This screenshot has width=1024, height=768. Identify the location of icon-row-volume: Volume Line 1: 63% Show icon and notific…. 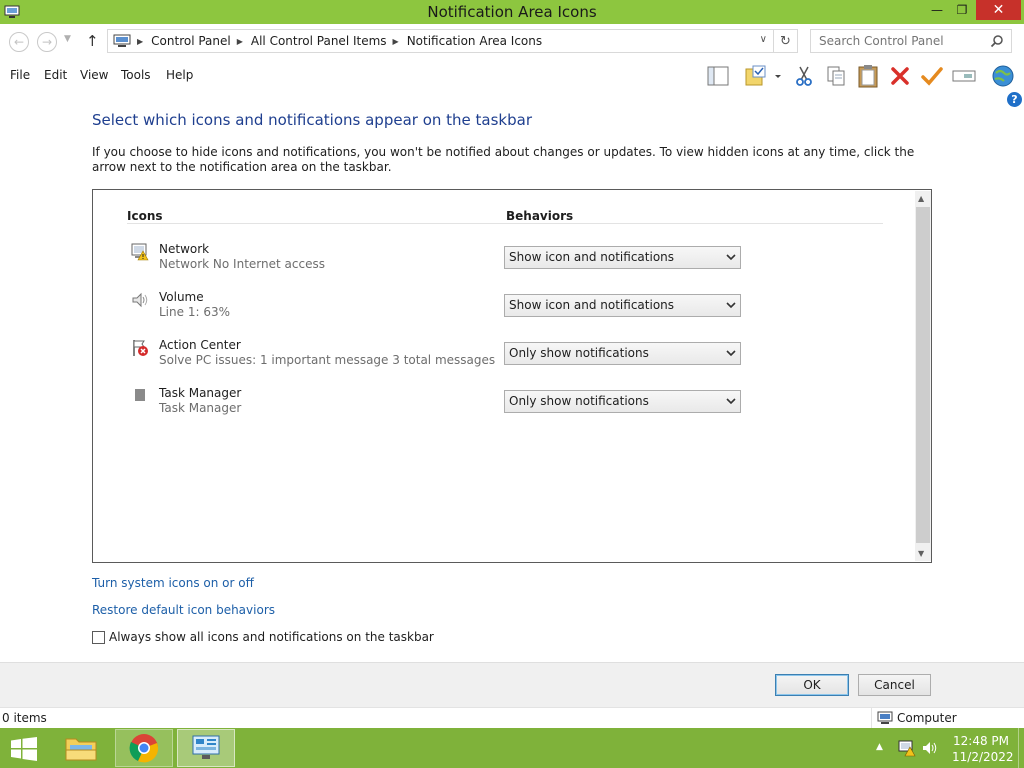
(511, 311).